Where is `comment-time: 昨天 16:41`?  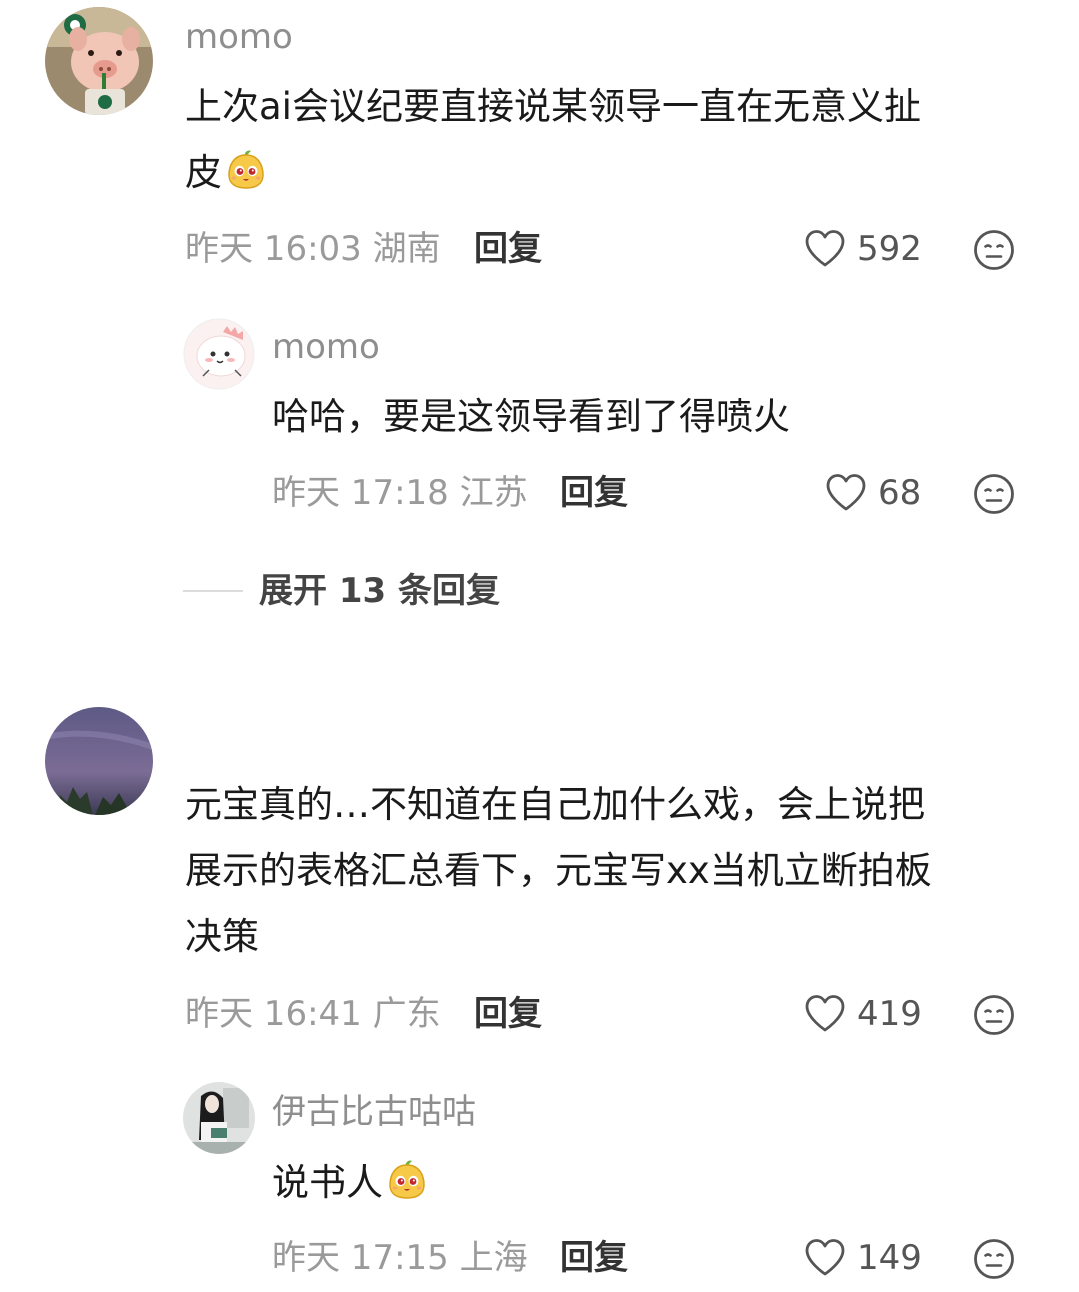
comment-time: 昨天 16:41 is located at coordinates (273, 1014).